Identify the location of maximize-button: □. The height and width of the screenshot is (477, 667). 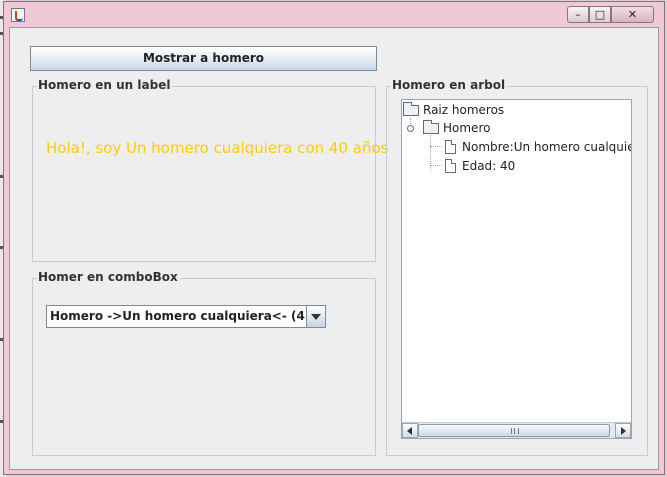
(600, 14).